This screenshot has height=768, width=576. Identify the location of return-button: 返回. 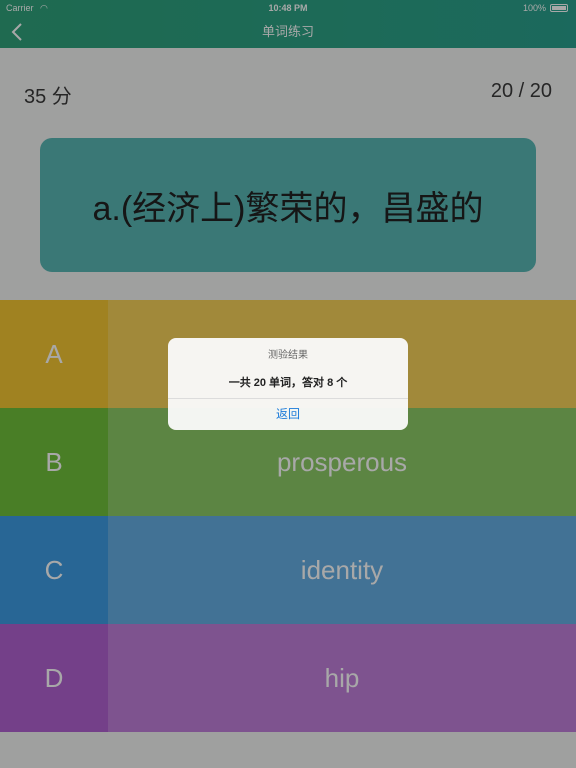
(288, 414).